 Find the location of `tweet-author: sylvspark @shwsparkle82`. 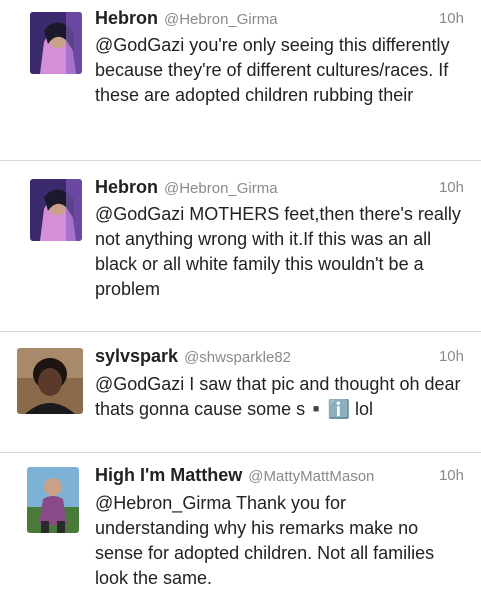

tweet-author: sylvspark @shwsparkle82 is located at coordinates (193, 356).